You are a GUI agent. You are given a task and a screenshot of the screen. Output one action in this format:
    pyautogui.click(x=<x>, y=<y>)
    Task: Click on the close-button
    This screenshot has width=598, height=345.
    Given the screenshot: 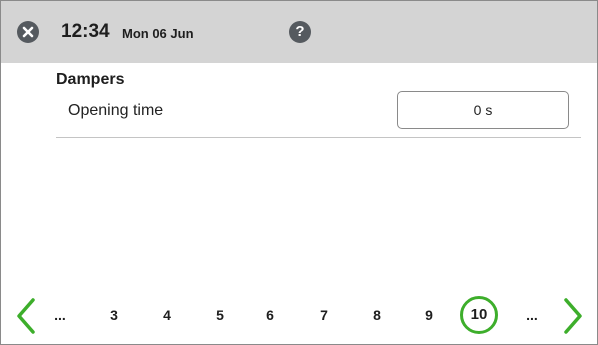 What is the action you would take?
    pyautogui.click(x=28, y=32)
    